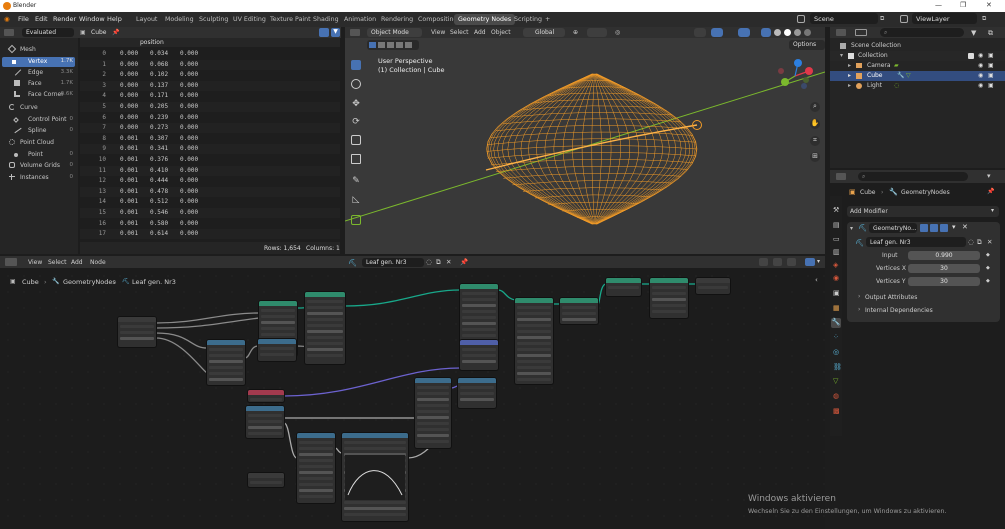  I want to click on node-tree-icon: ⛏, so click(352, 263).